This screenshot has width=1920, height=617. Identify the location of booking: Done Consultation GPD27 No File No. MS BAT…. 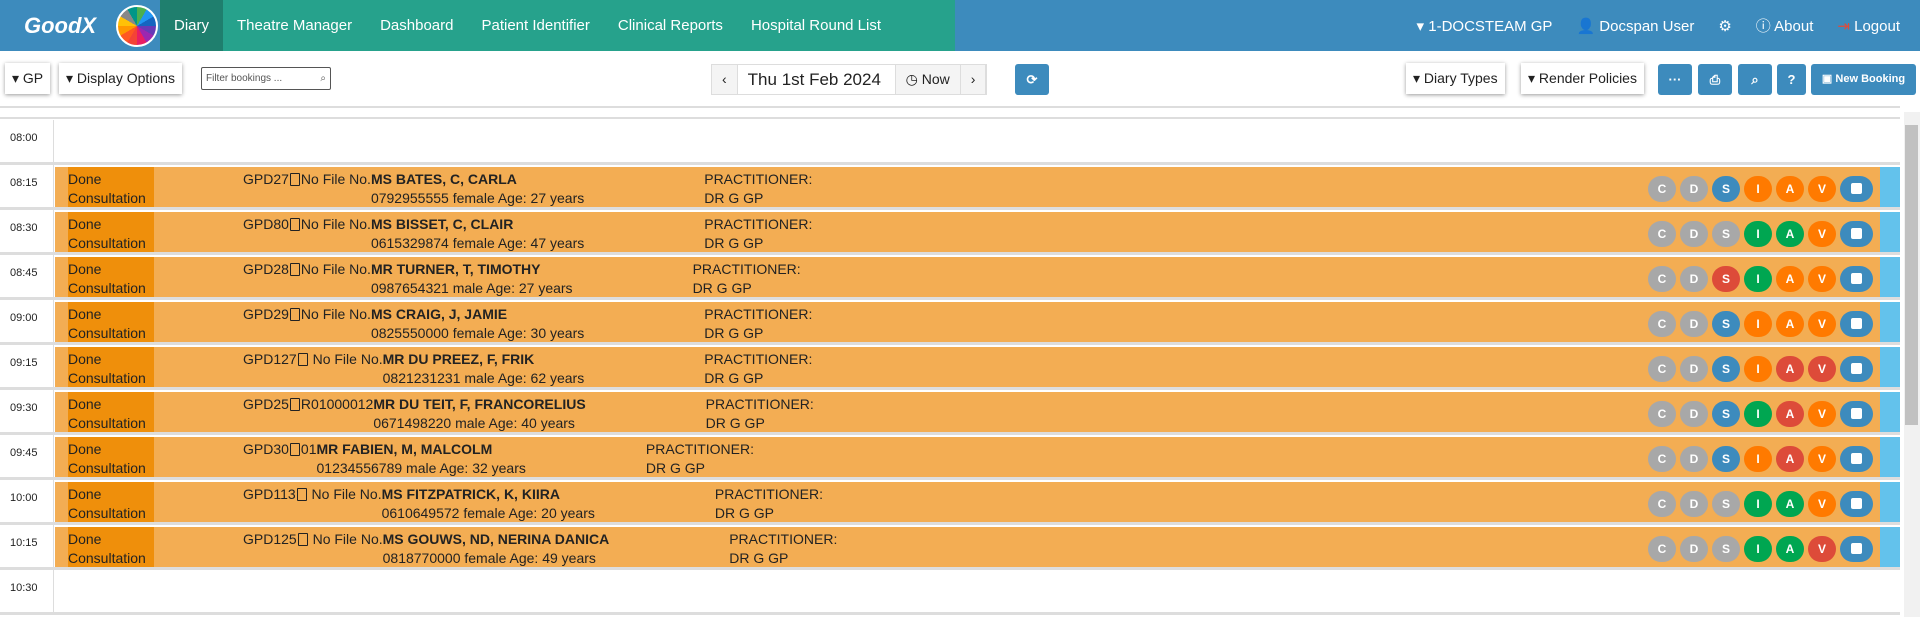
(977, 187).